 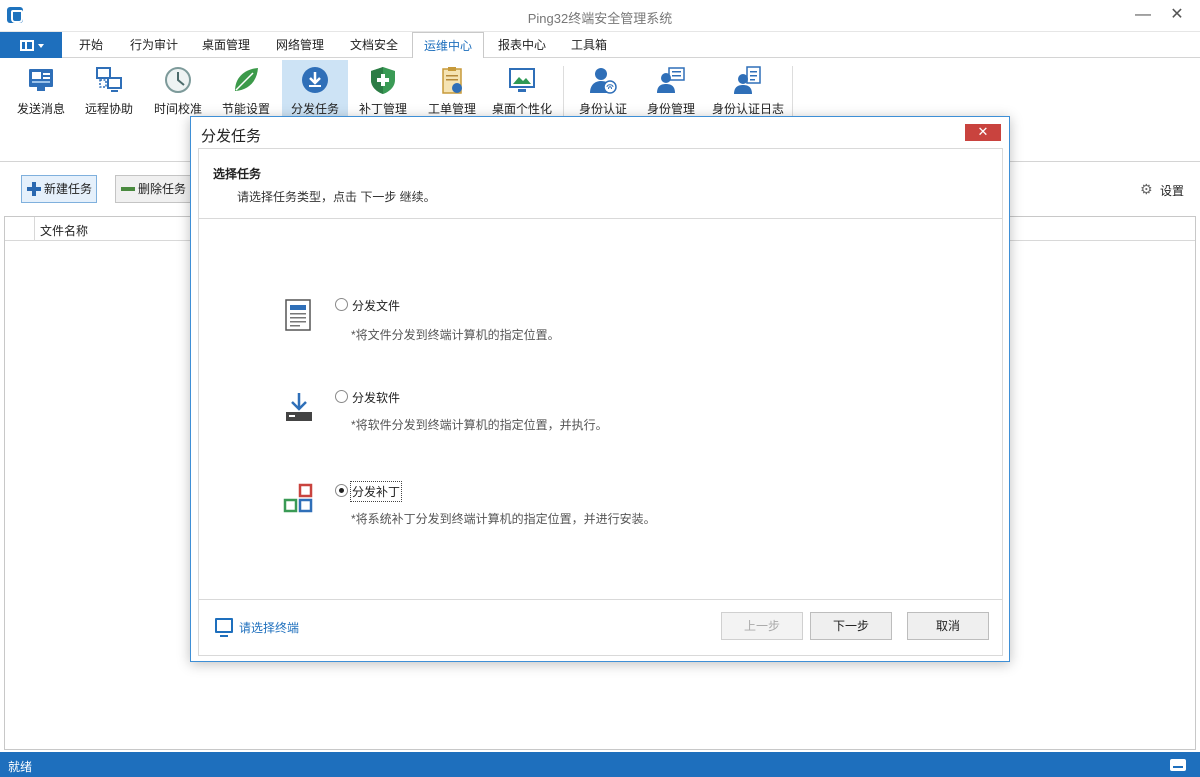 I want to click on distribute-task-button: 分发任务, so click(x=315, y=89).